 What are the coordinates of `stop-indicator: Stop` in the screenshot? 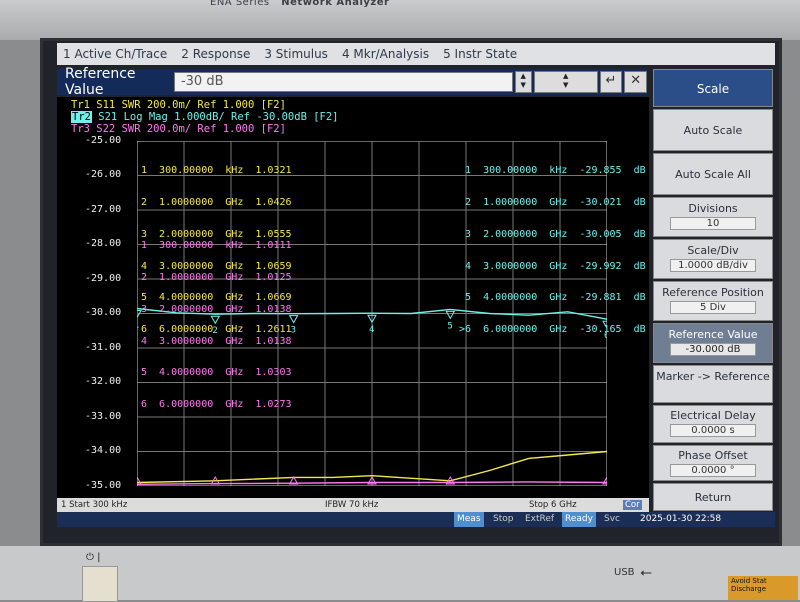 It's located at (503, 519).